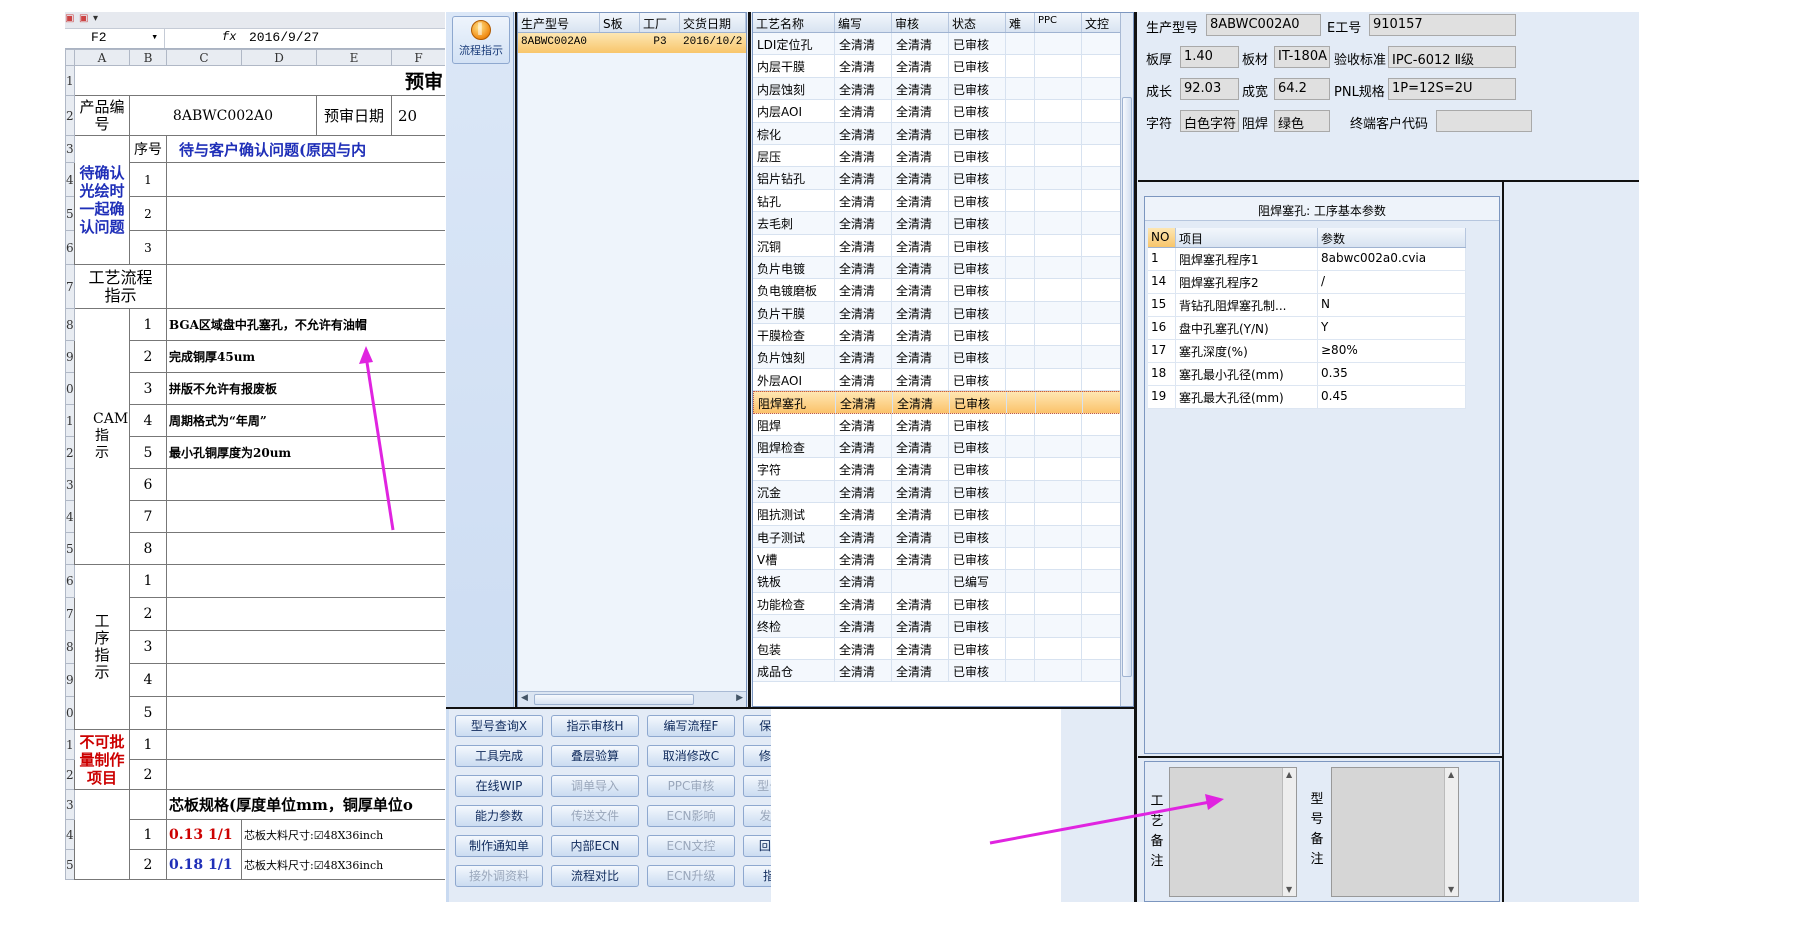  What do you see at coordinates (148, 864) in the screenshot?
I see `core-seq: 2` at bounding box center [148, 864].